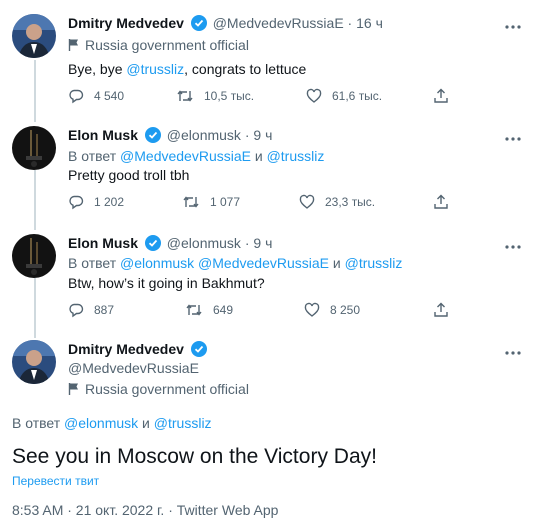 This screenshot has width=537, height=525. I want to click on tweet-text: Pretty good troll tbh, so click(129, 175).